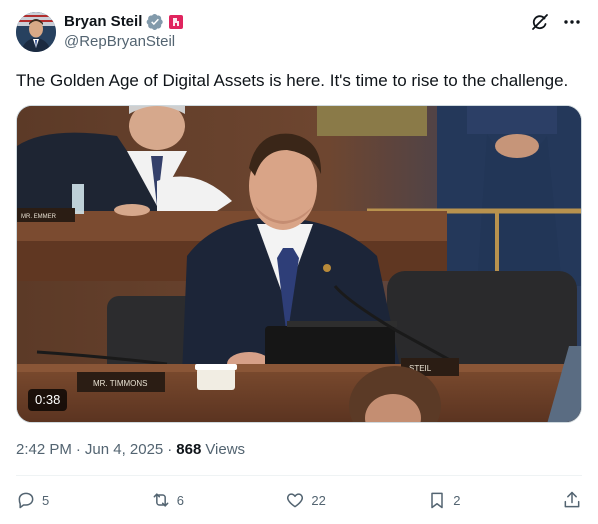 The height and width of the screenshot is (524, 598). I want to click on reply-count: 5, so click(46, 500).